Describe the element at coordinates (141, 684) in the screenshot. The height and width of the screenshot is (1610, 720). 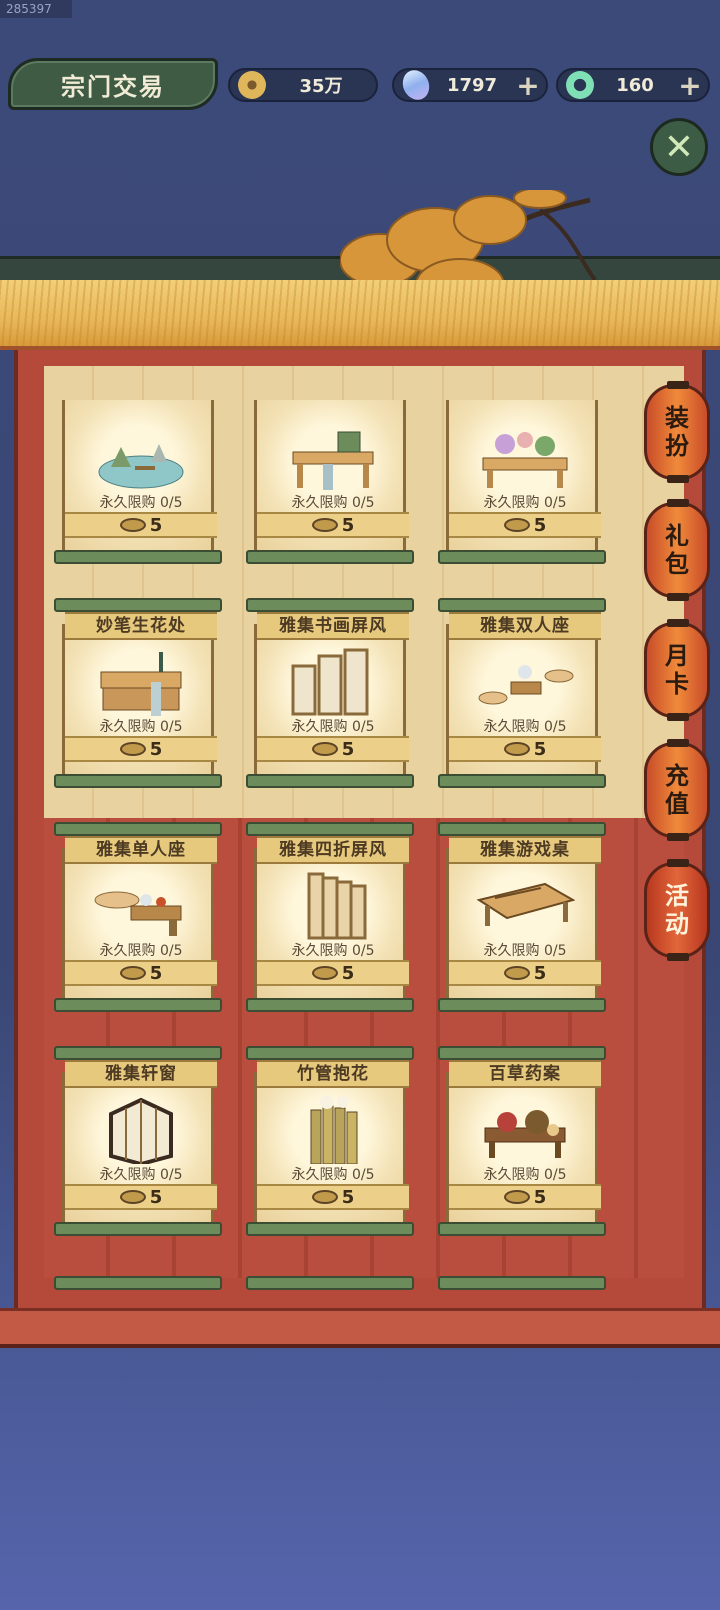
I see `calligraphy-desk-icon` at that location.